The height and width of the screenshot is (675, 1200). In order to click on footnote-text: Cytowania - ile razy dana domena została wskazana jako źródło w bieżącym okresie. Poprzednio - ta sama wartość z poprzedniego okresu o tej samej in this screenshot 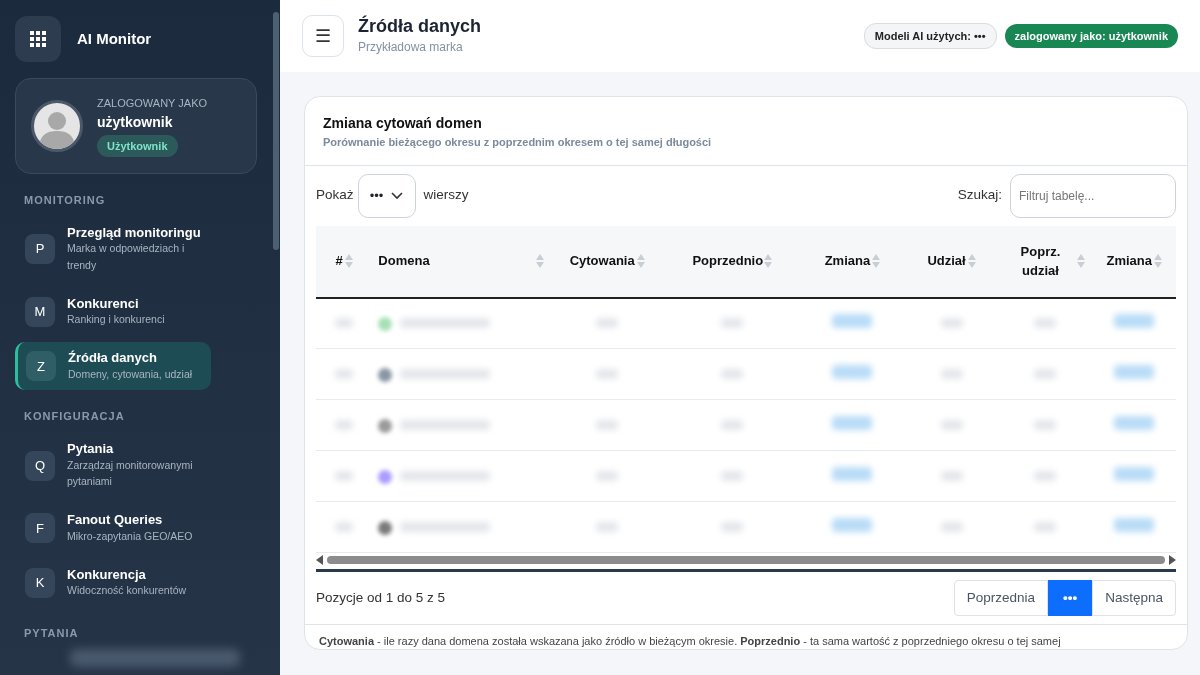, I will do `click(746, 636)`.